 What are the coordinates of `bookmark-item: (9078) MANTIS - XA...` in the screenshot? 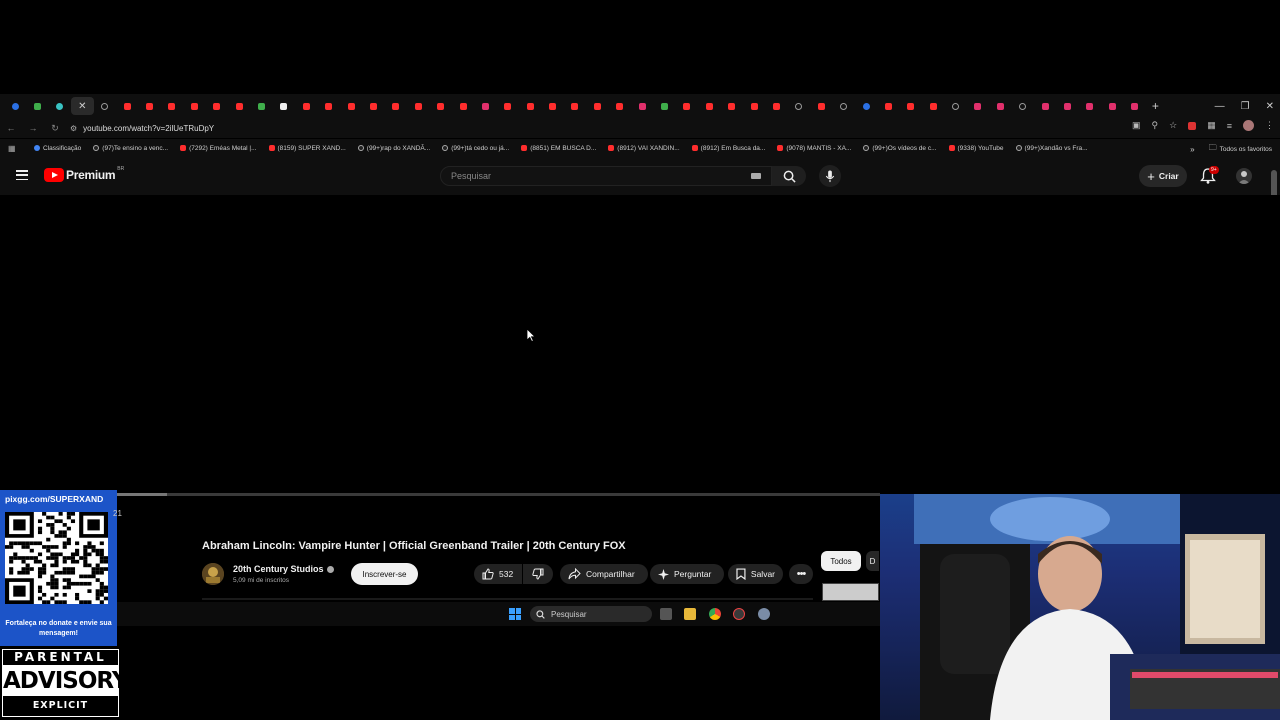 It's located at (814, 148).